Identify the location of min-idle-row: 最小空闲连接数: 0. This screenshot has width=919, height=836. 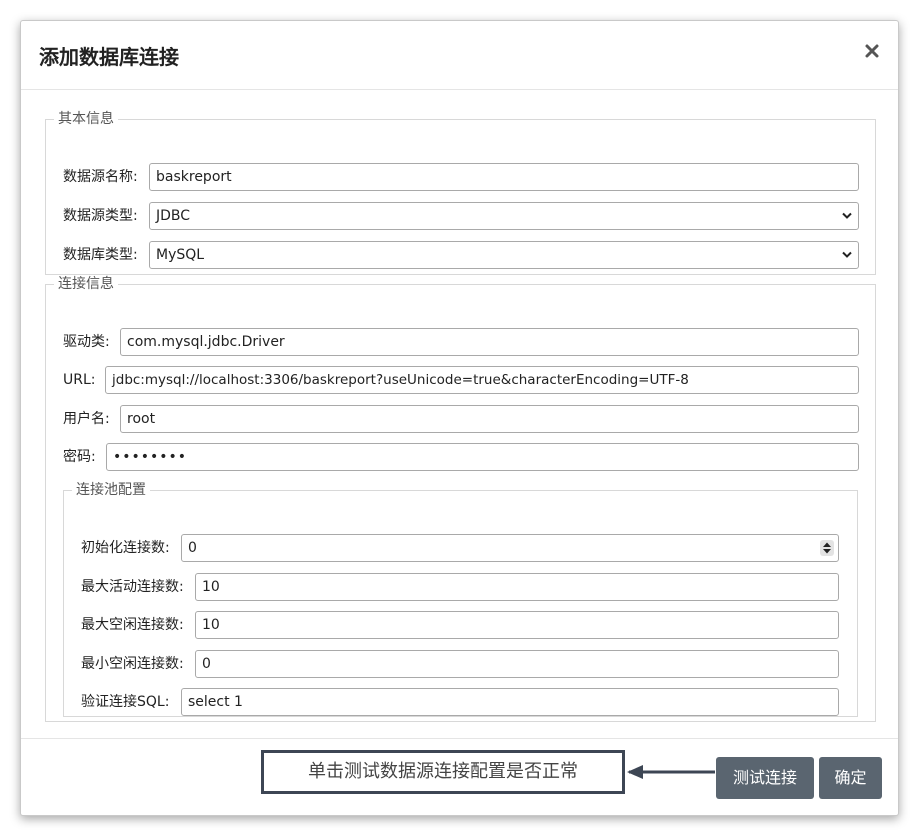
(460, 664).